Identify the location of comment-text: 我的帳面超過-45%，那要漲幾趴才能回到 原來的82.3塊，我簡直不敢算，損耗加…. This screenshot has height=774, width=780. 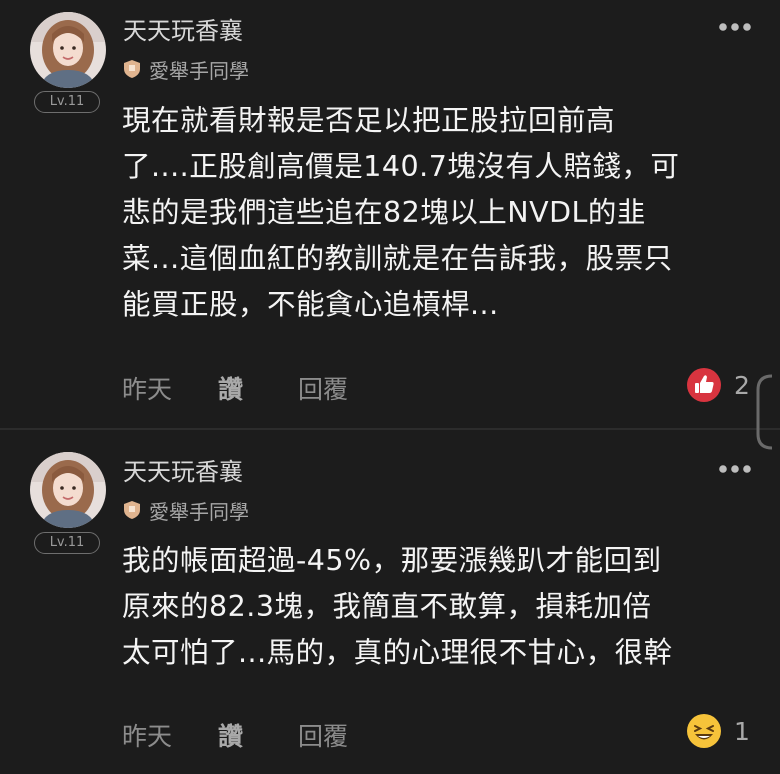
(397, 606).